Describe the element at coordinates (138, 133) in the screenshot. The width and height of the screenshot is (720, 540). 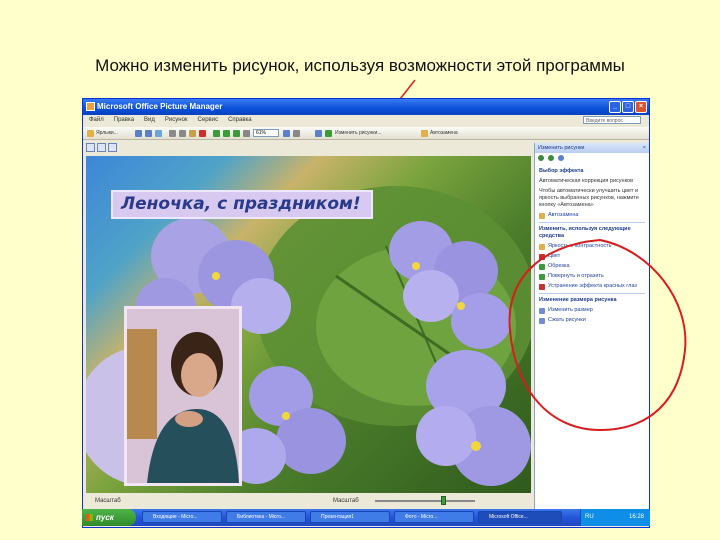
I see `save-icon` at that location.